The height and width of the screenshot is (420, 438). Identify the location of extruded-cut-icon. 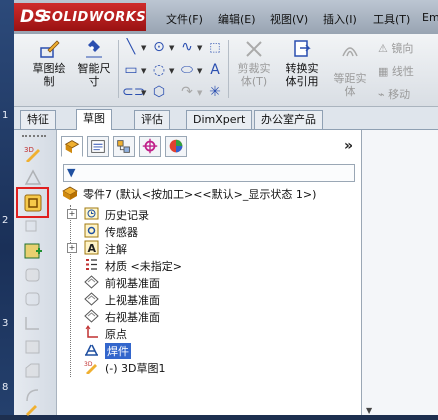
(33, 323).